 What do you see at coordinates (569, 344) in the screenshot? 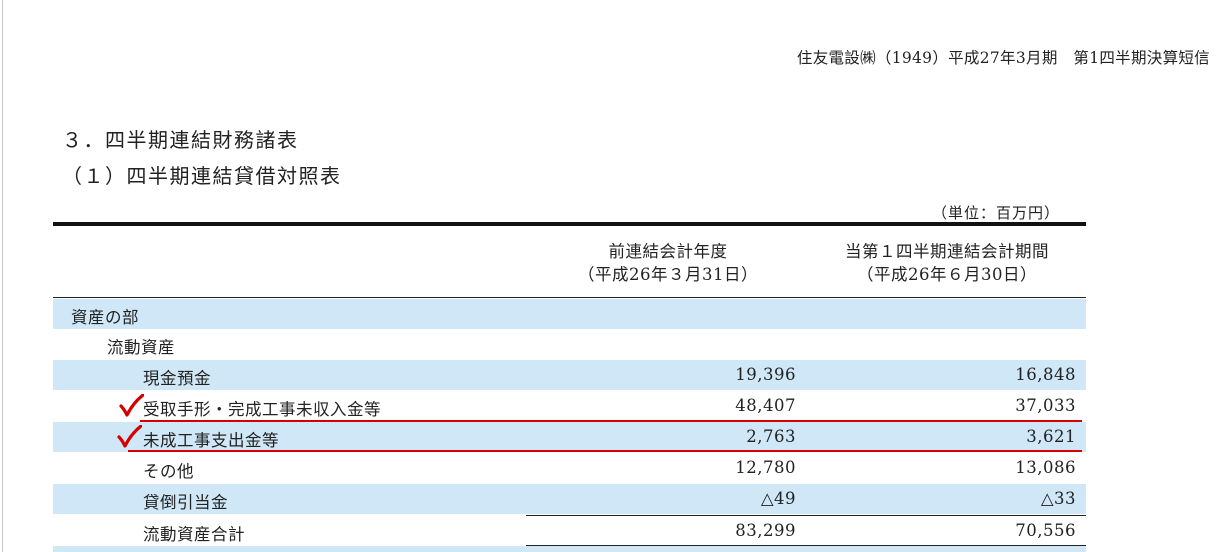
I see `table-row-current-assets: 流動資産` at bounding box center [569, 344].